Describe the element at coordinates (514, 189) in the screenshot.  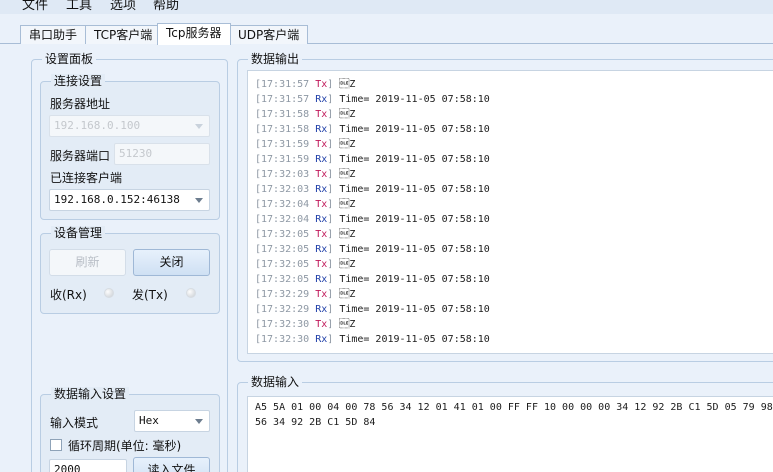
I see `log-line: [17:32:03 Rx] Time= 2019-11-05 07:58:10` at that location.